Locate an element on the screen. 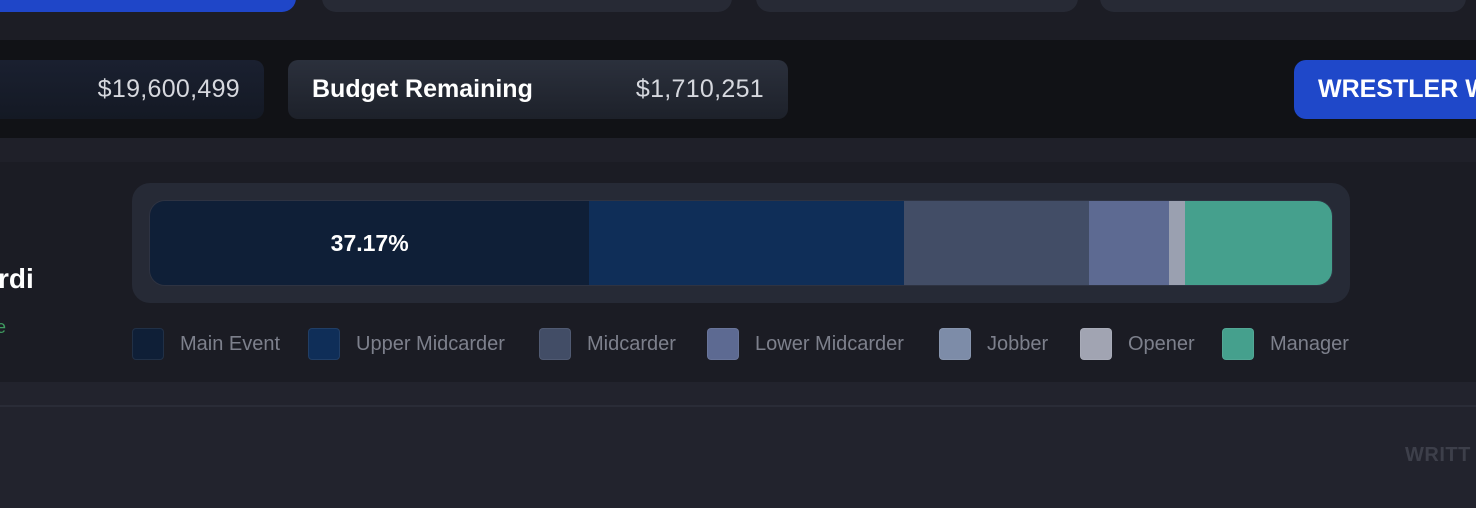  legend-item-opener: Opener is located at coordinates (1137, 344).